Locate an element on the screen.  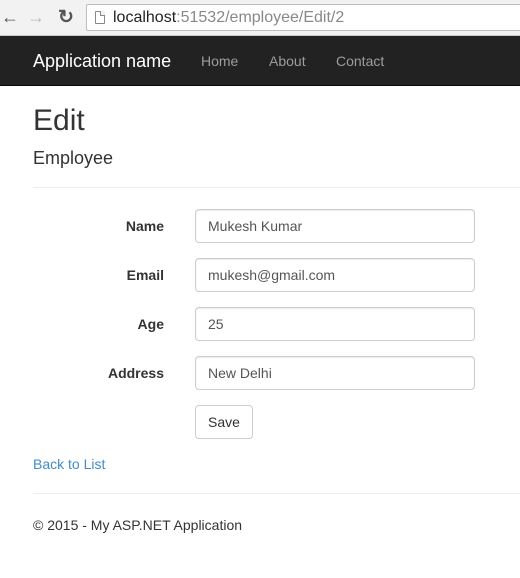
brand-link: Application name is located at coordinates (102, 61).